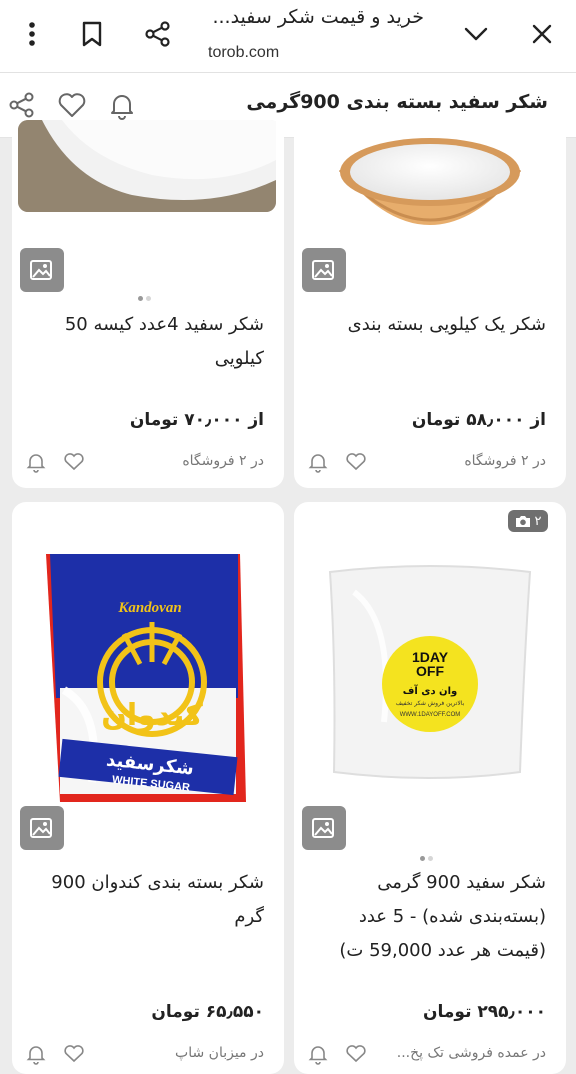 Image resolution: width=576 pixels, height=1074 pixels. I want to click on product-price: ۲۹۵٫۰۰۰ تومان, so click(484, 1012).